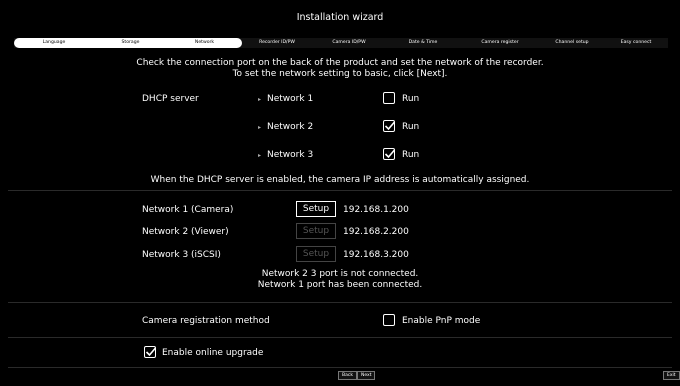 This screenshot has width=680, height=386. What do you see at coordinates (411, 155) in the screenshot?
I see `dhcp-run-3-label: Run` at bounding box center [411, 155].